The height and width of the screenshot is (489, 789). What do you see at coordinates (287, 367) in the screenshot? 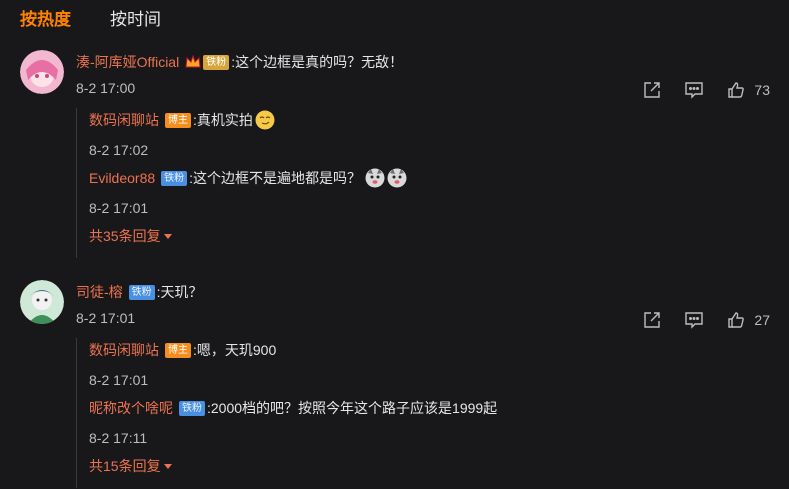
I see `reply-item: 数码闲聊站 博主 :嗯，天玑900 8-2 17:01` at bounding box center [287, 367].